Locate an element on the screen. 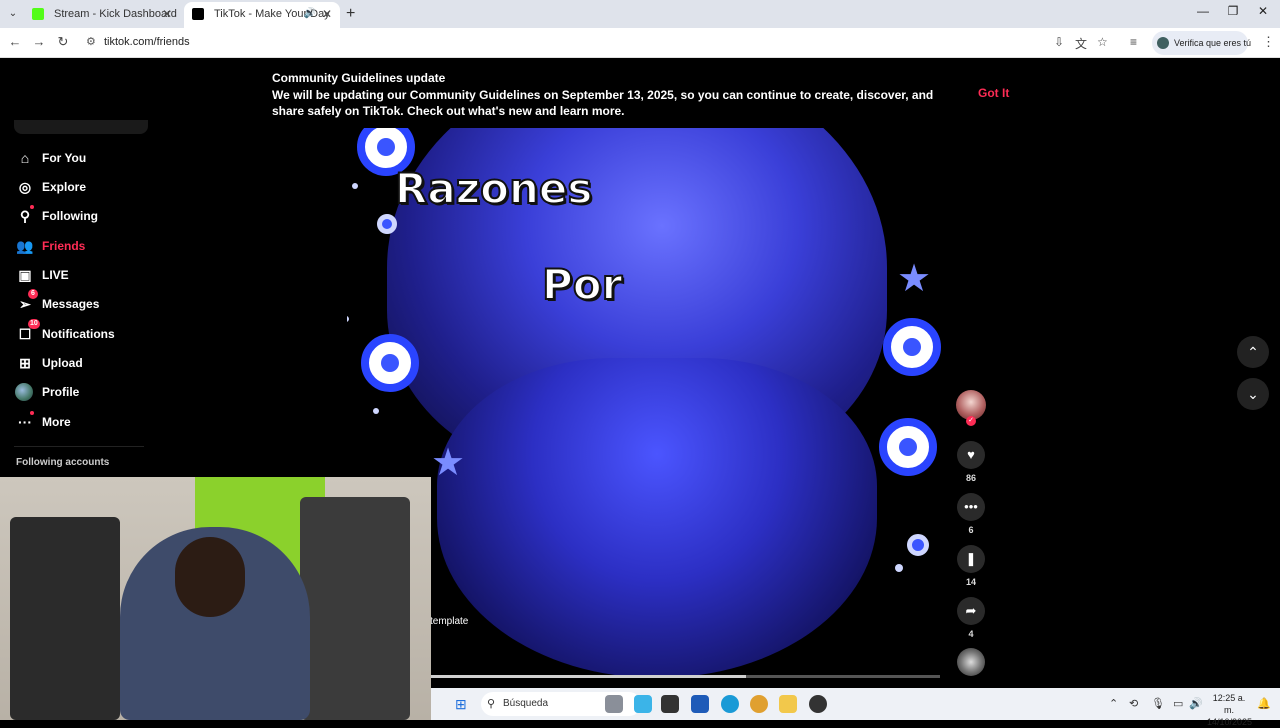 The width and height of the screenshot is (1280, 728). sidebar-item-explore: ◎ Explore is located at coordinates (84, 187).